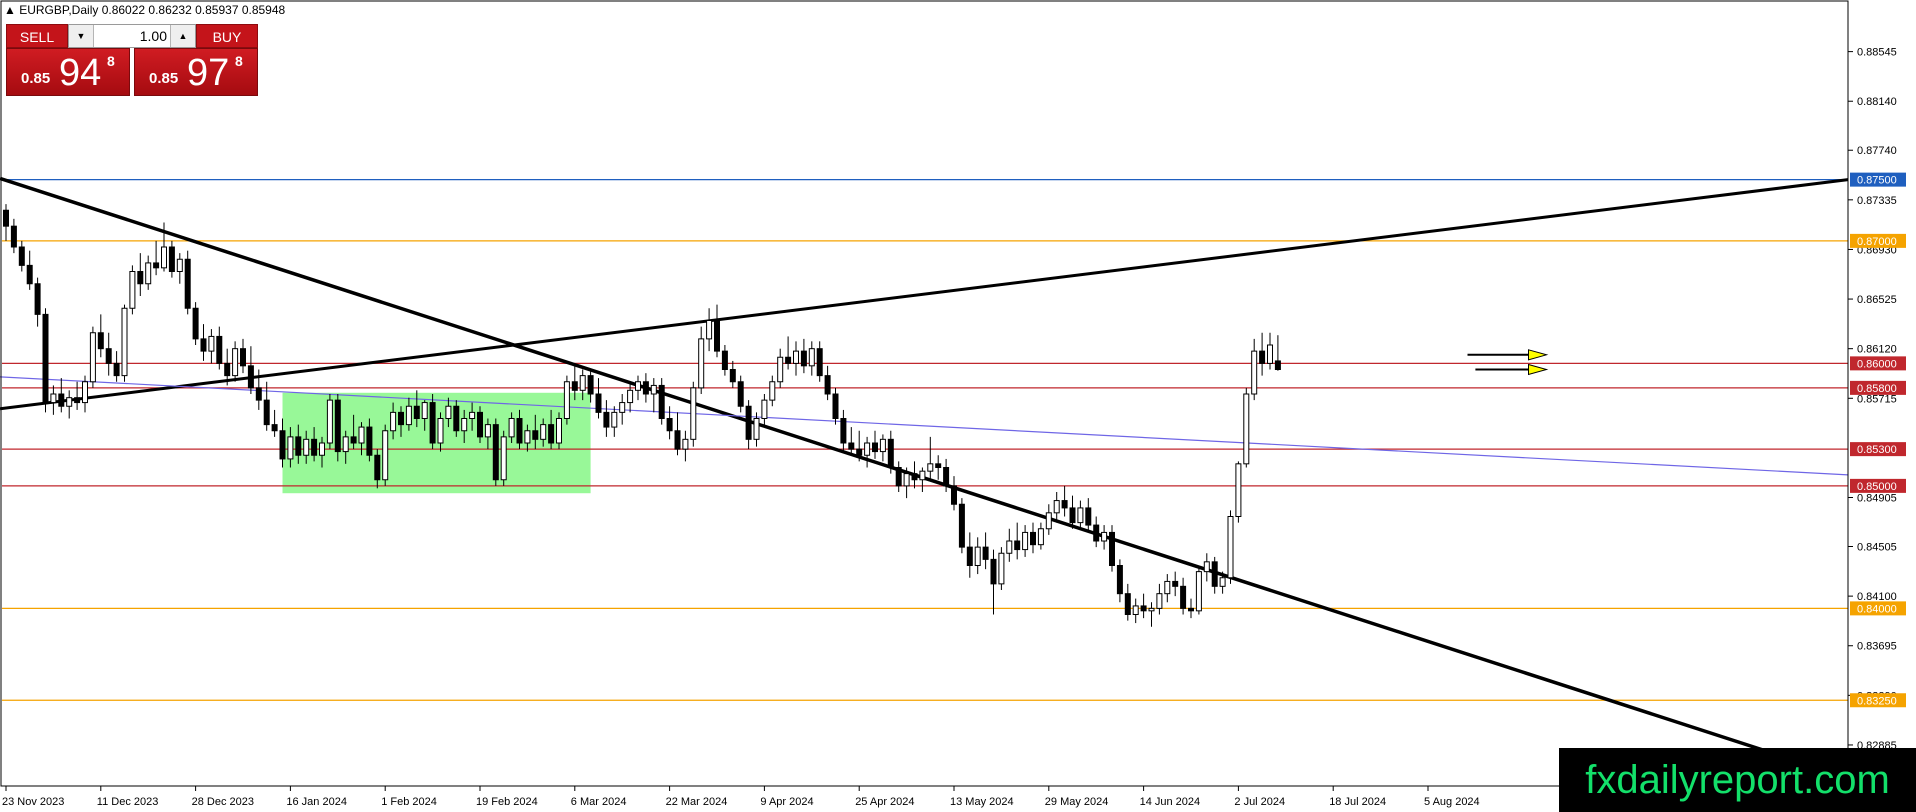  I want to click on x-axis-tick-label: 19 Feb 2024, so click(507, 802).